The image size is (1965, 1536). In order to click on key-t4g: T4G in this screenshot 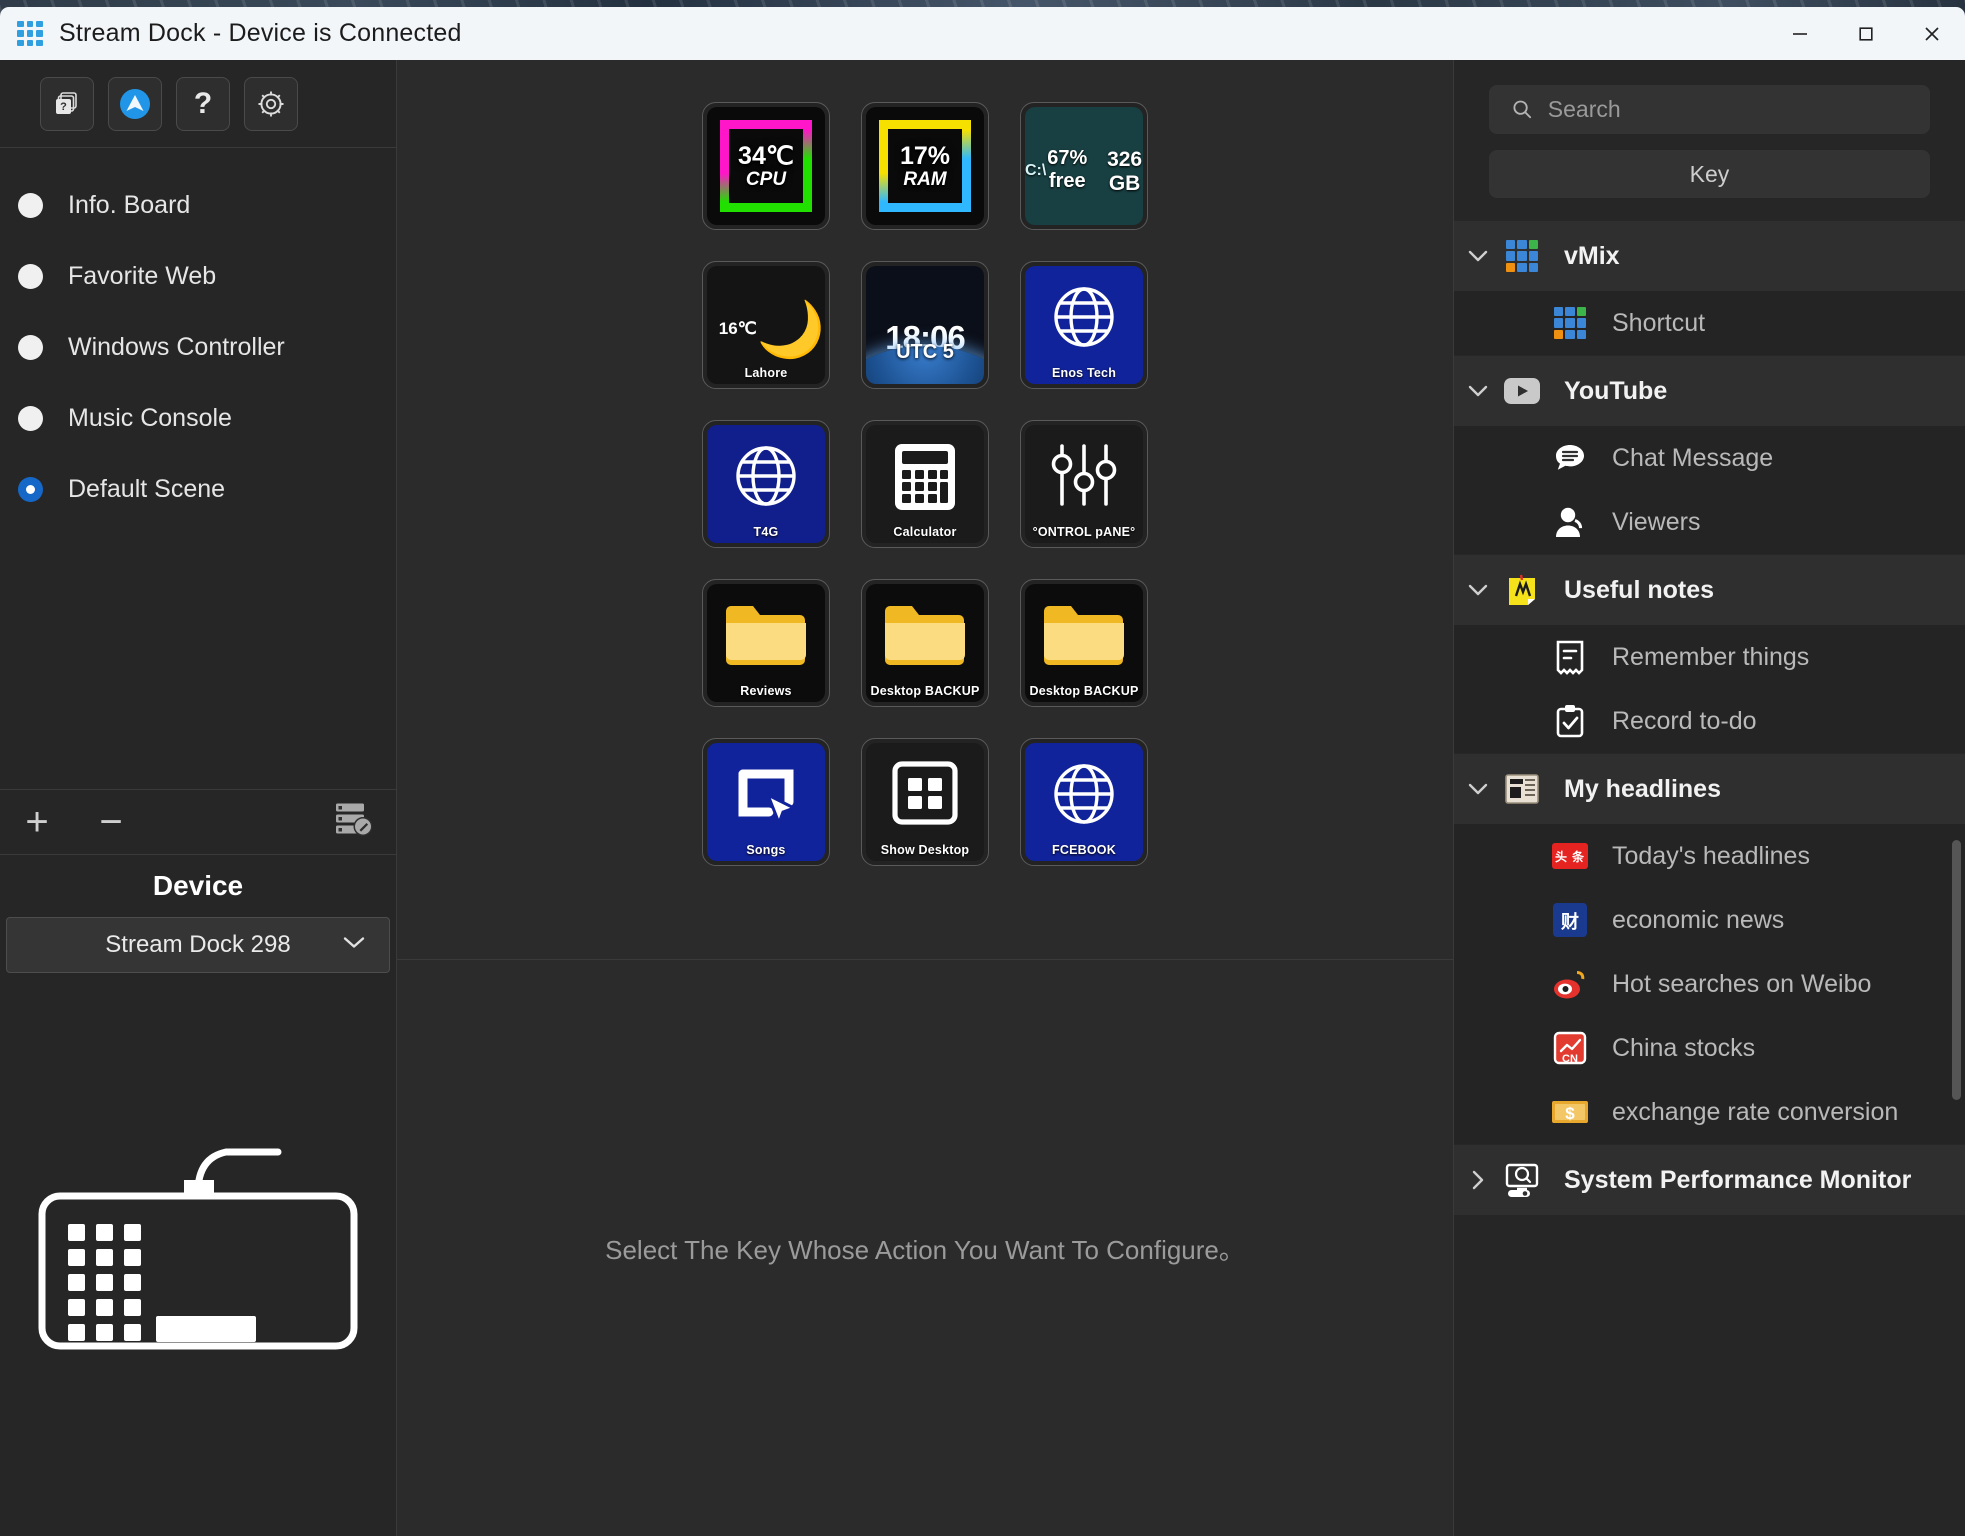, I will do `click(766, 484)`.